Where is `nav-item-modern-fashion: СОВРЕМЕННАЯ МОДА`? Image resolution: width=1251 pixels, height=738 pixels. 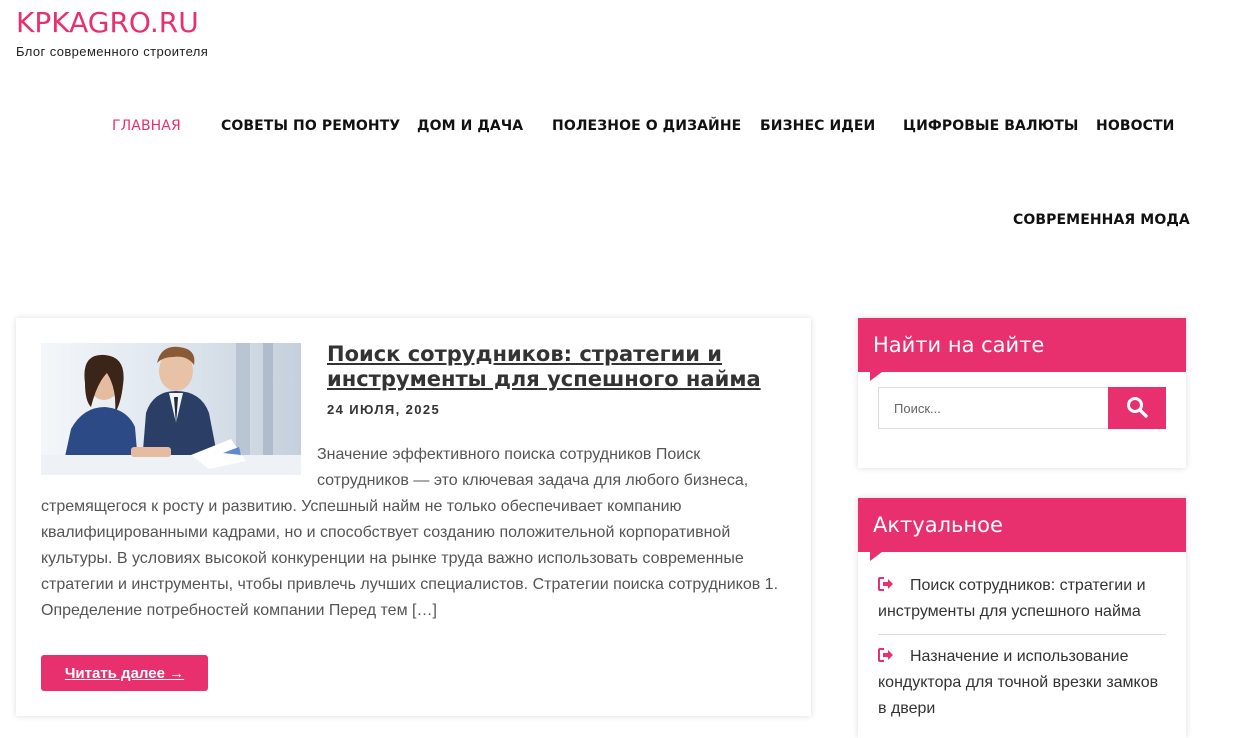 nav-item-modern-fashion: СОВРЕМЕННАЯ МОДА is located at coordinates (1101, 220).